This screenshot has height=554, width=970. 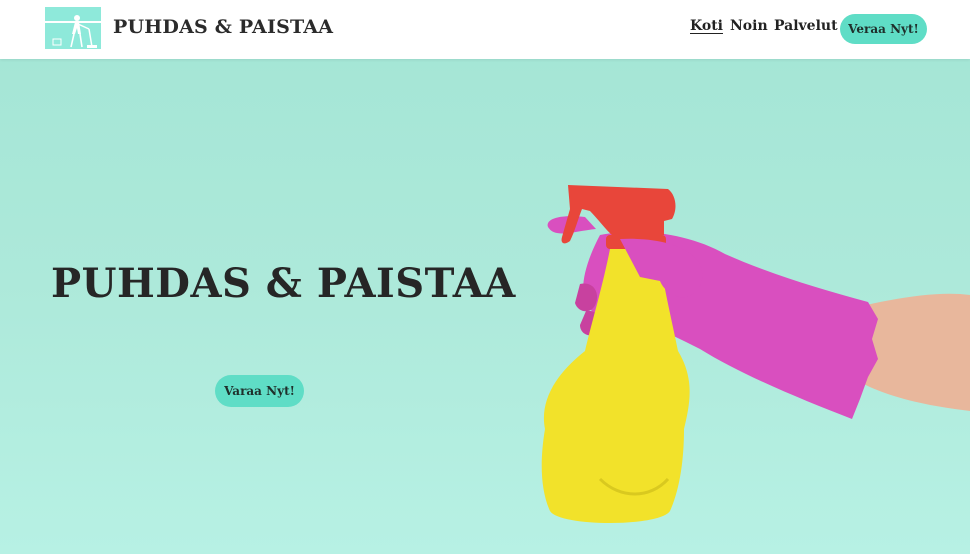 I want to click on cleaning-person-logo-icon, so click(x=73, y=28).